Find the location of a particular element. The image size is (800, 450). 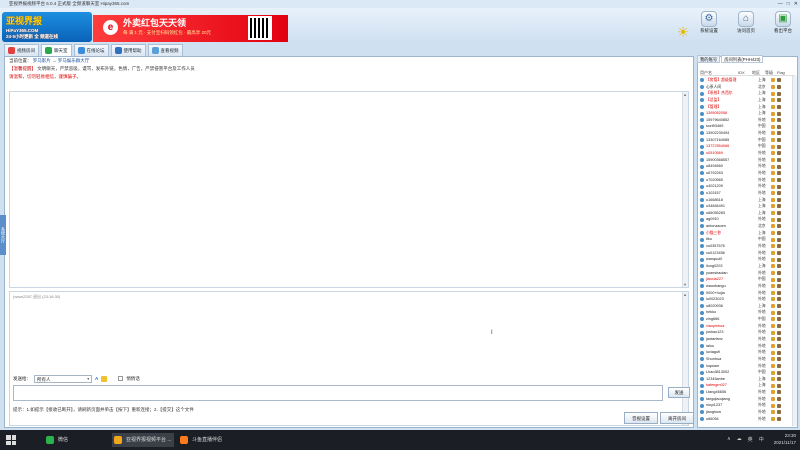

user-row: 【管理】 上海 is located at coordinates (747, 107).